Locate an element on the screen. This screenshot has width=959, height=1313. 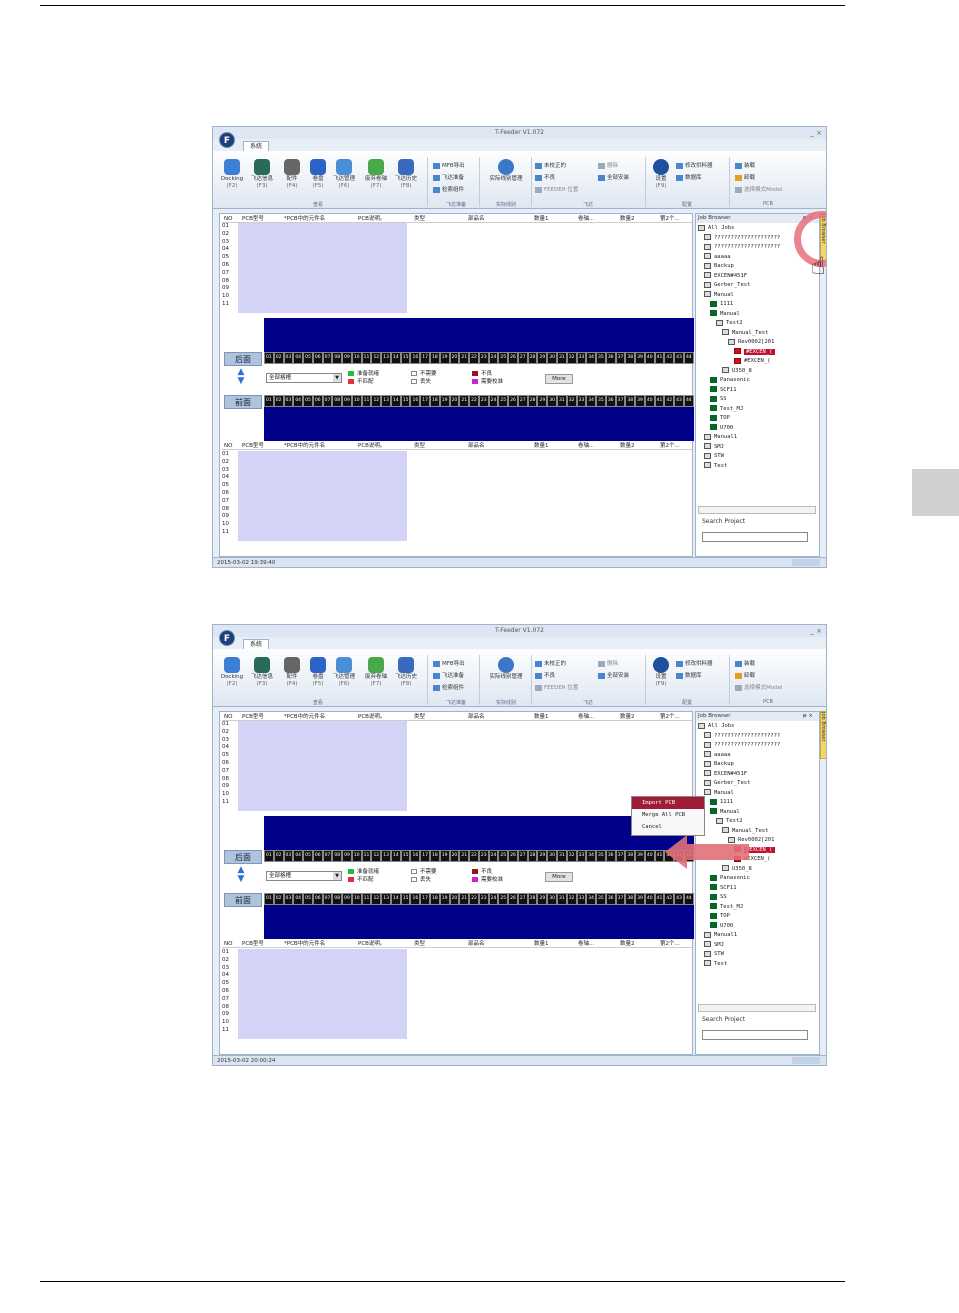
tree-node: U350_8 is located at coordinates (757, 372).